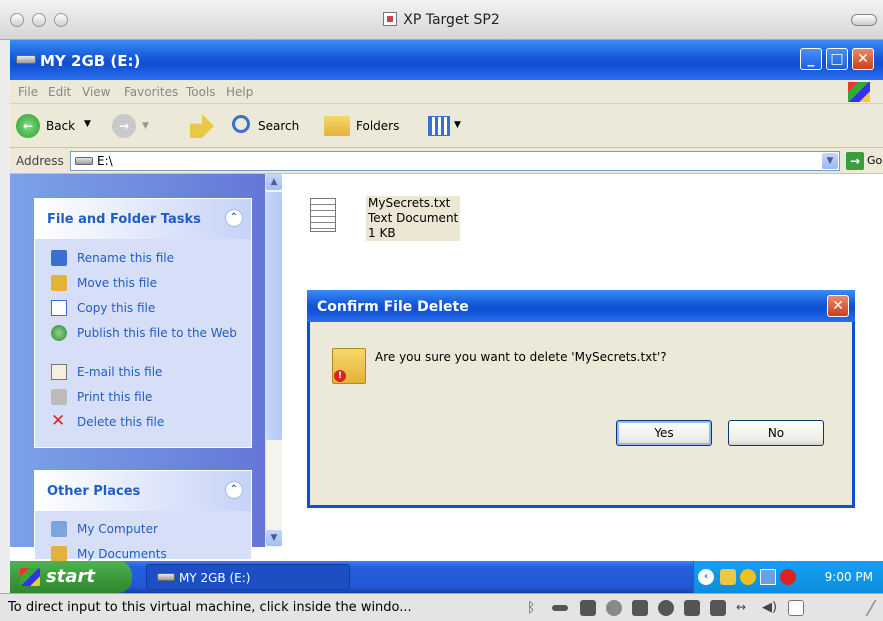  Describe the element at coordinates (151, 92) in the screenshot. I see `menu-favorites: Favorites` at that location.